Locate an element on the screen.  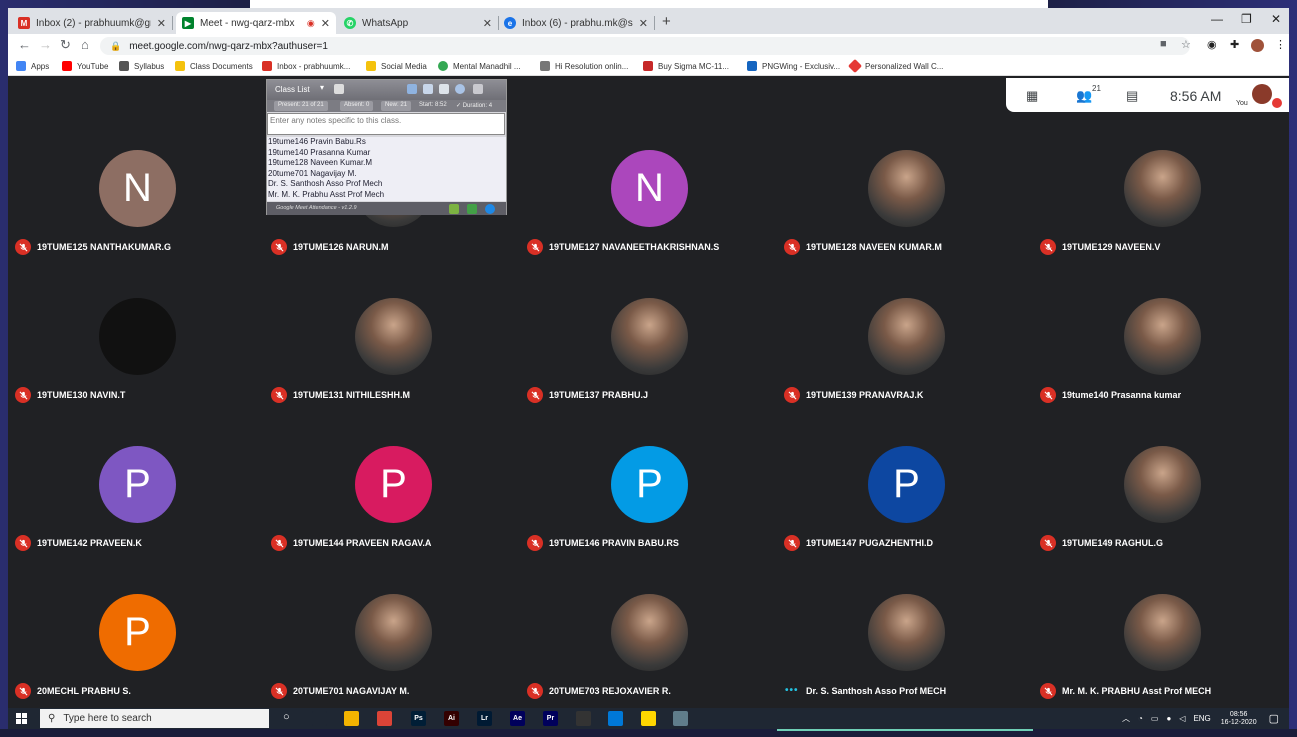
bookmark-class-documents: Class Documents is located at coordinates (214, 66).